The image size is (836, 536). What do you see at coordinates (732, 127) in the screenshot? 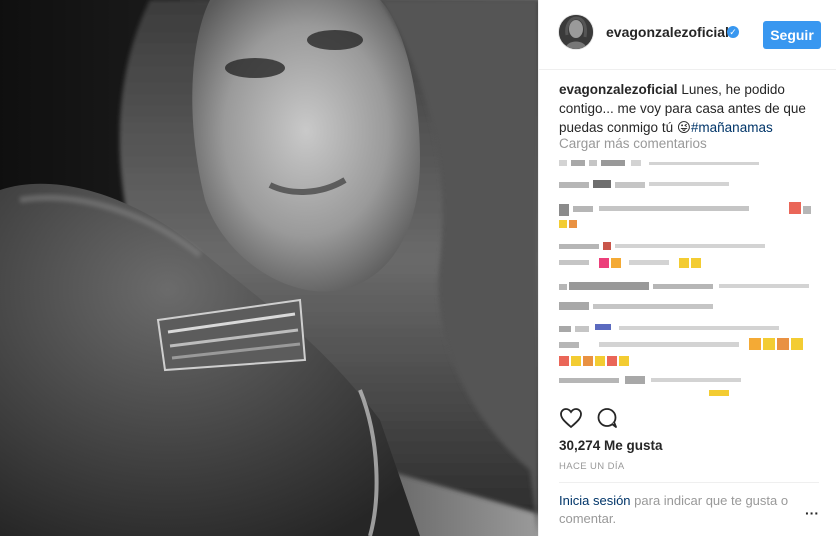
I see `caption-hashtag: #mañanamas` at bounding box center [732, 127].